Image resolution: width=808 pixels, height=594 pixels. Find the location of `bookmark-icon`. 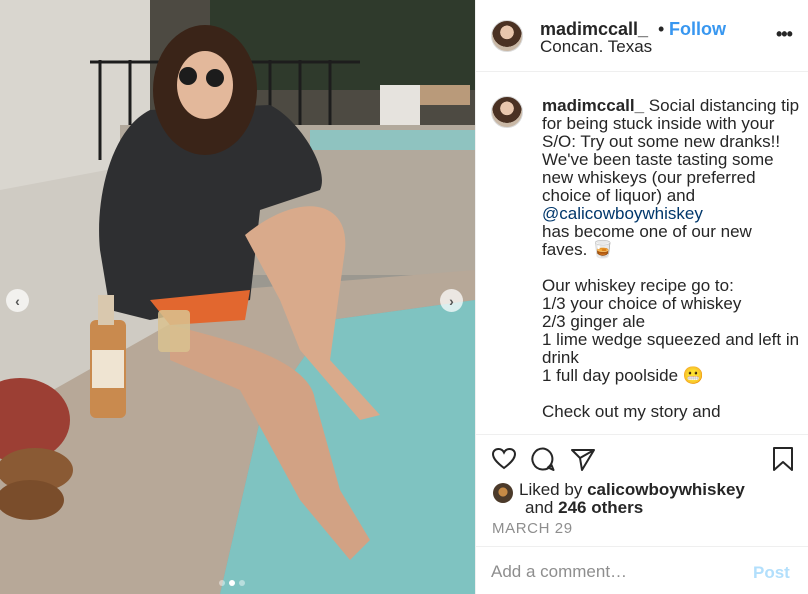

bookmark-icon is located at coordinates (783, 459).